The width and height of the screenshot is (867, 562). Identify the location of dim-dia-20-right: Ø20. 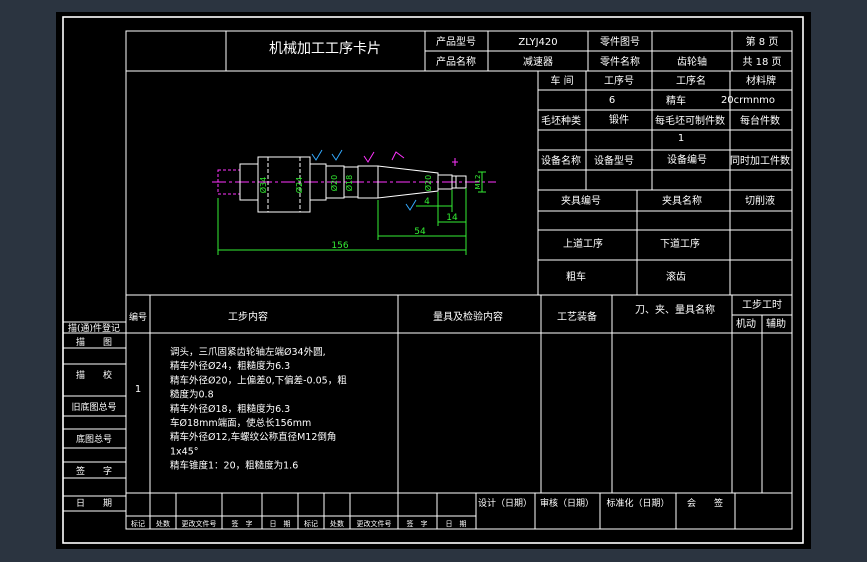
(428, 183).